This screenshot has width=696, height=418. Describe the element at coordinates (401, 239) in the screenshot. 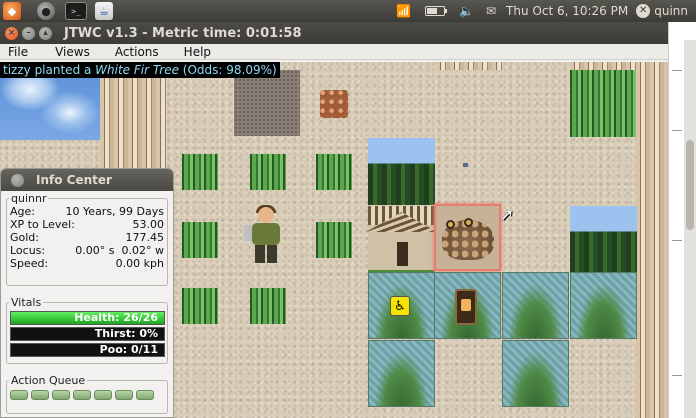

I see `outhouse-tile` at that location.